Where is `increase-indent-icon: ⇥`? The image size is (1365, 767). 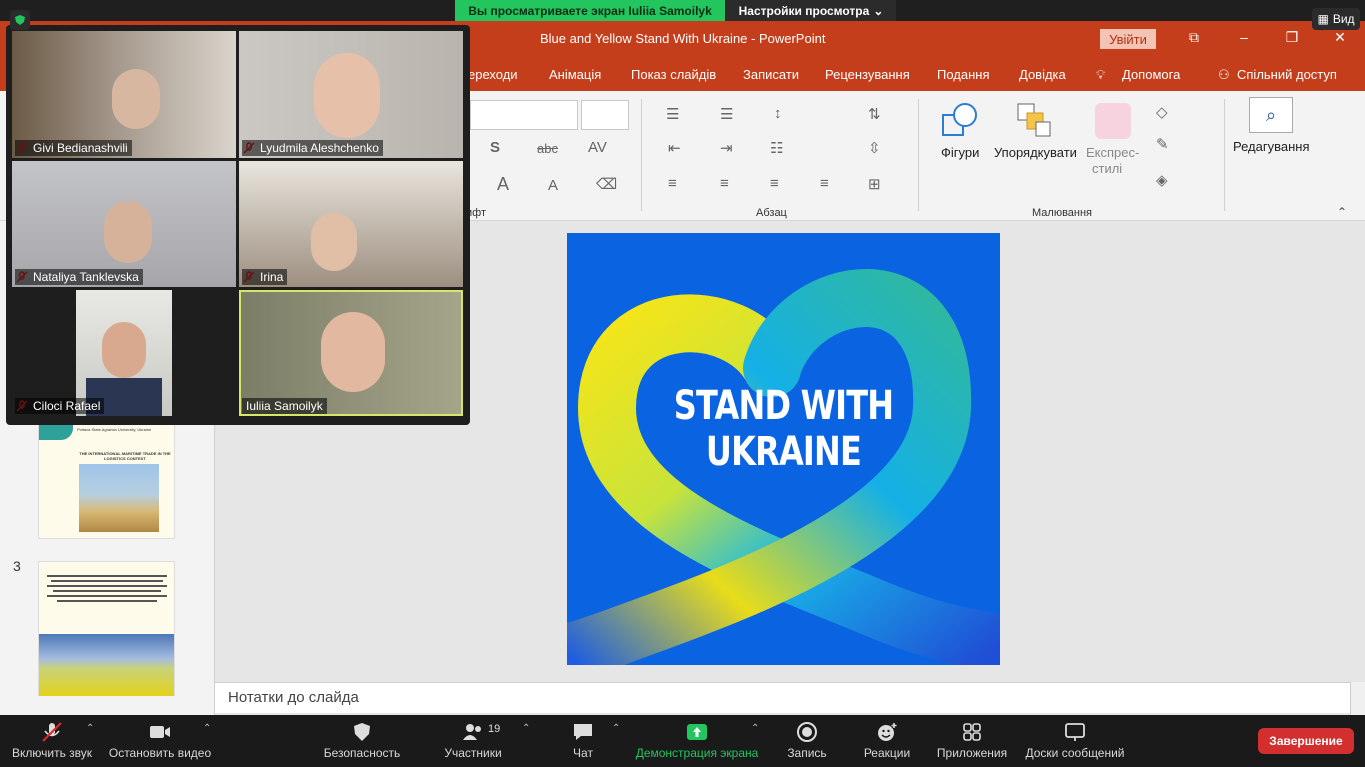
increase-indent-icon: ⇥ is located at coordinates (726, 148).